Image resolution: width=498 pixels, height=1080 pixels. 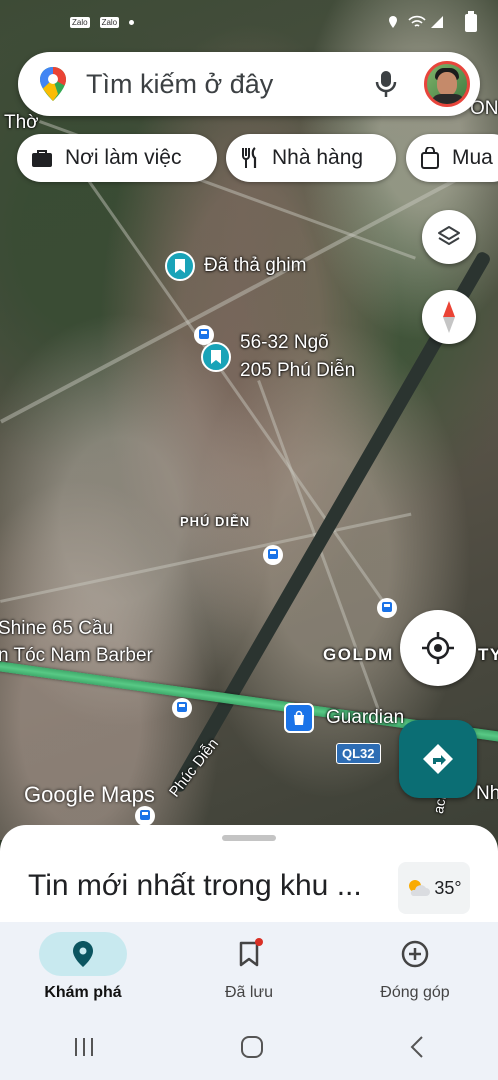 What do you see at coordinates (89, 794) in the screenshot?
I see `google-maps-attribution: Google Maps` at bounding box center [89, 794].